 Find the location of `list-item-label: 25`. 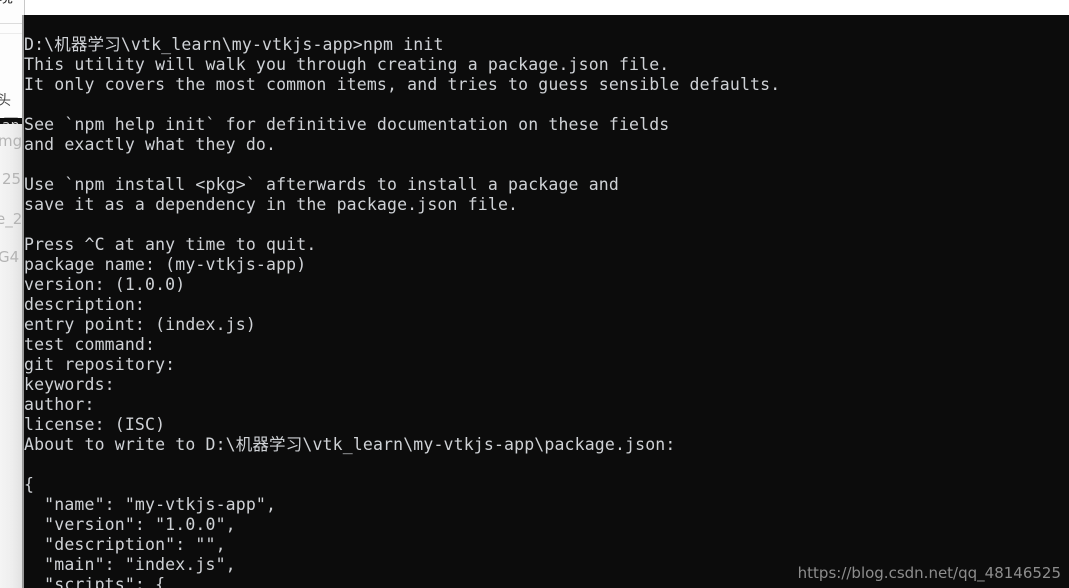

list-item-label: 25 is located at coordinates (12, 179).